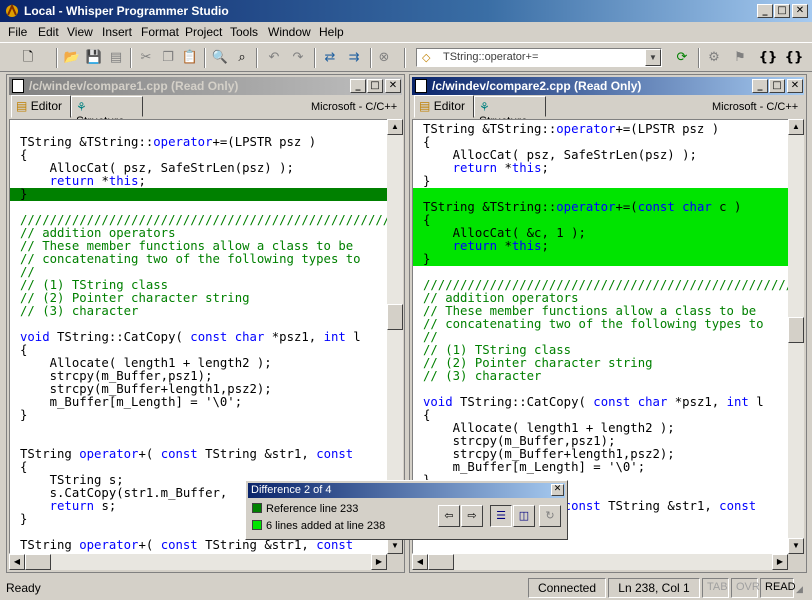 Image resolution: width=812 pixels, height=600 pixels. Describe the element at coordinates (168, 58) in the screenshot. I see `copy-icon: ❐` at that location.